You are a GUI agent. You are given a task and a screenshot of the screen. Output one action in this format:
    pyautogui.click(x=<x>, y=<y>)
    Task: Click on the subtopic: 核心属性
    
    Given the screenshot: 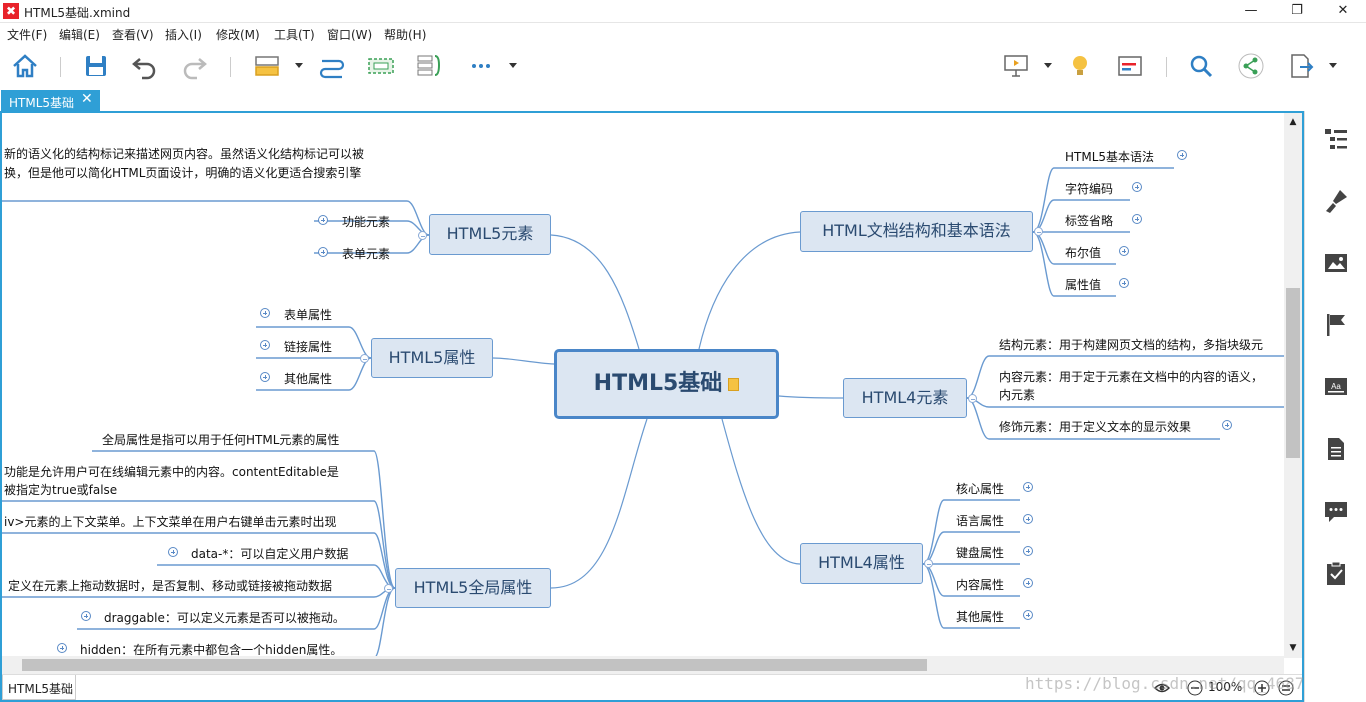 What is the action you would take?
    pyautogui.click(x=980, y=488)
    